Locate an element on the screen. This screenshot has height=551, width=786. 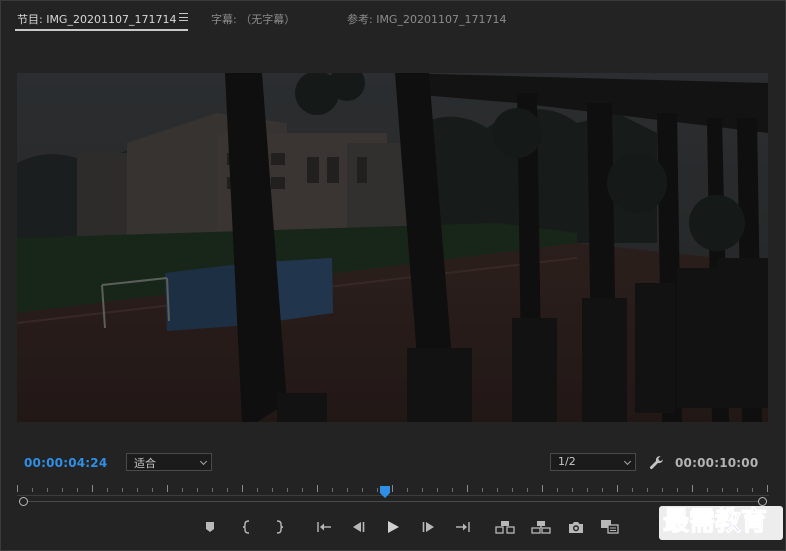
extract-button is located at coordinates (541, 527).